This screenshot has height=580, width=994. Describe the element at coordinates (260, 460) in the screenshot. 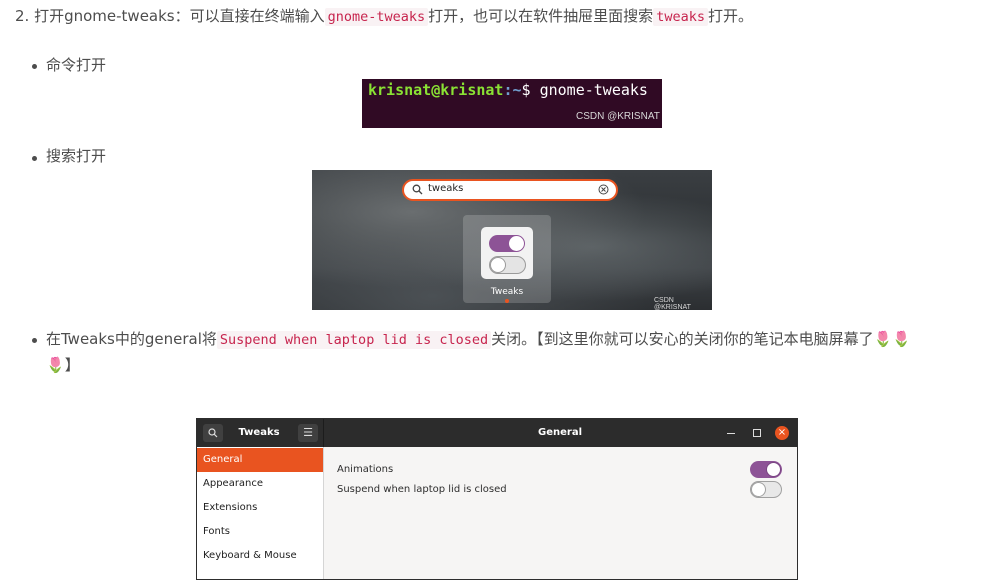

I see `sidebar-item-general: General` at that location.